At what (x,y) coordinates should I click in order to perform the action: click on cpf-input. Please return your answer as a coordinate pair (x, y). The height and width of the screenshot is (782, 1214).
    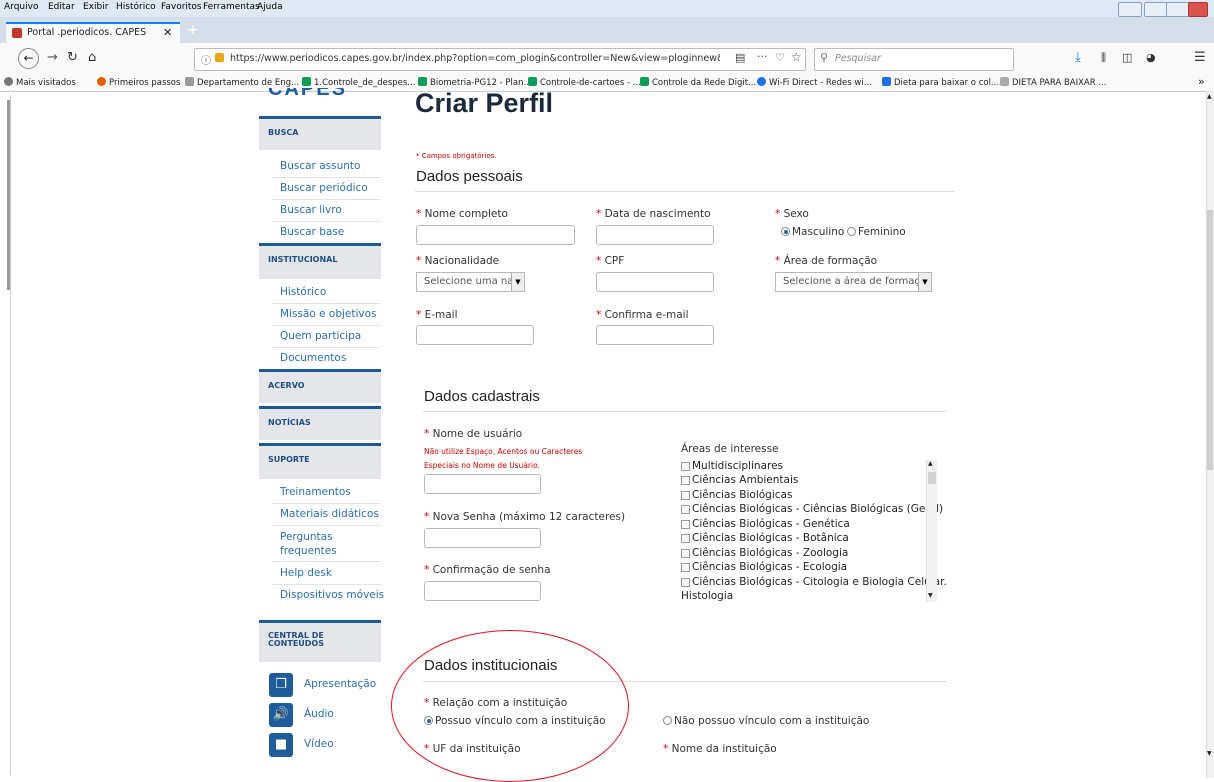
    Looking at the image, I should click on (655, 282).